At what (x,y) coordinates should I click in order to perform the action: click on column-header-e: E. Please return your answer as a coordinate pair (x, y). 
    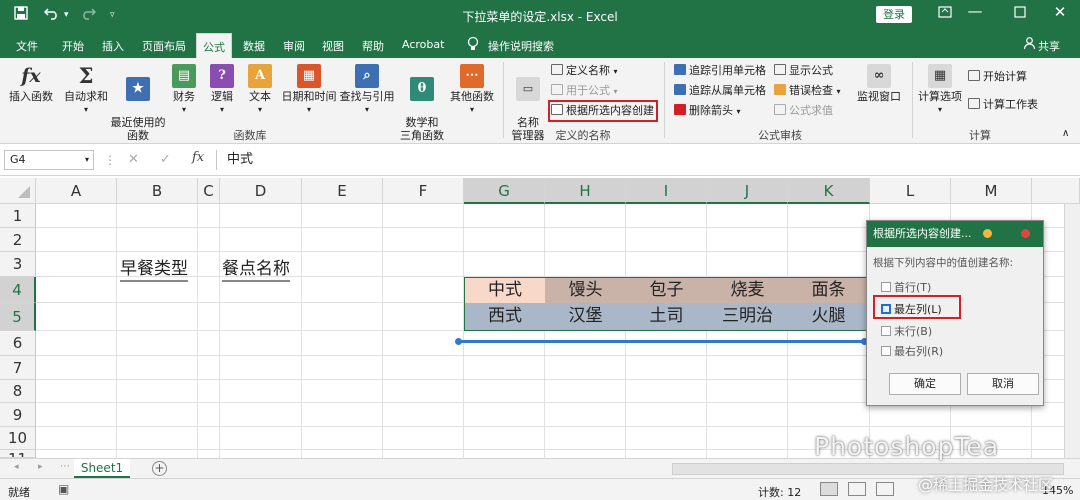
    Looking at the image, I should click on (342, 191).